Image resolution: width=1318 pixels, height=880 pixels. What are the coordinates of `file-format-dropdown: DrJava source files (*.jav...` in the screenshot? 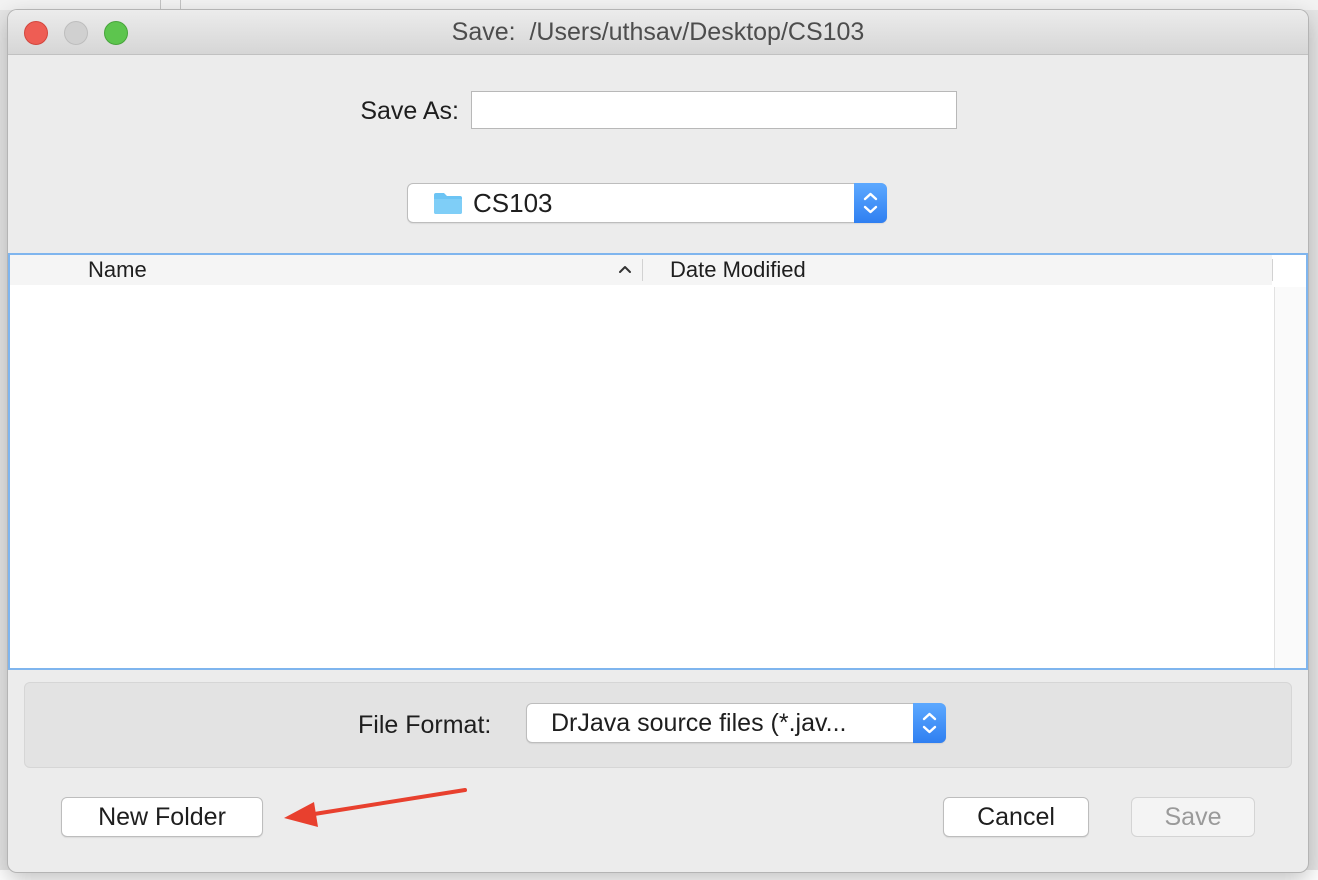 It's located at (736, 723).